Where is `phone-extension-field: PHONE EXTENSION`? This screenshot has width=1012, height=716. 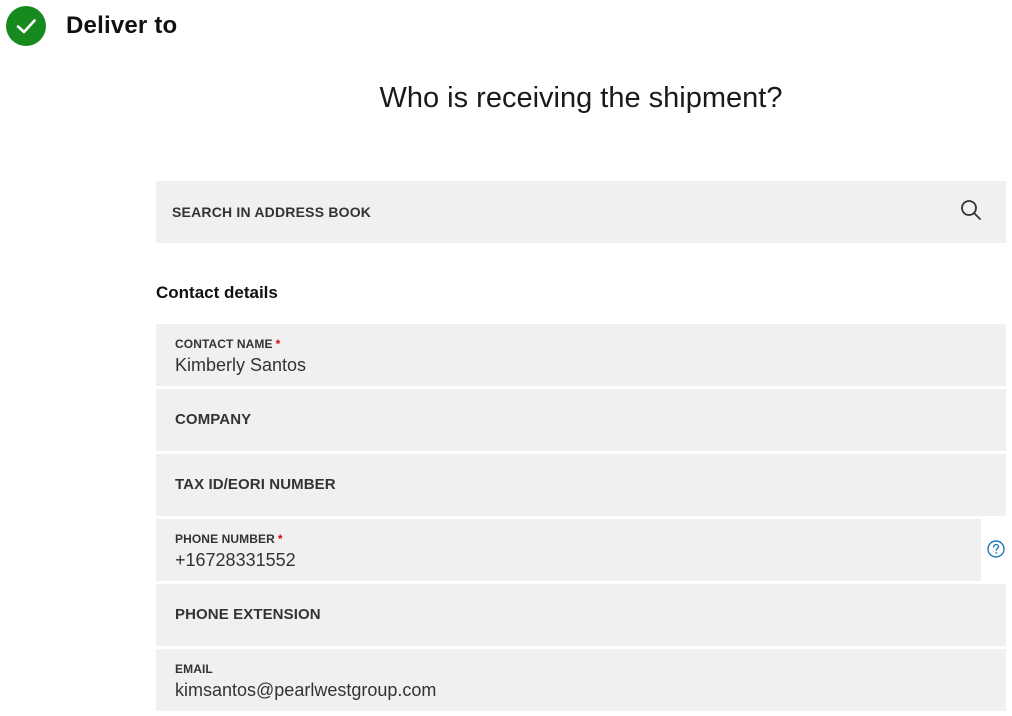
phone-extension-field: PHONE EXTENSION is located at coordinates (581, 615).